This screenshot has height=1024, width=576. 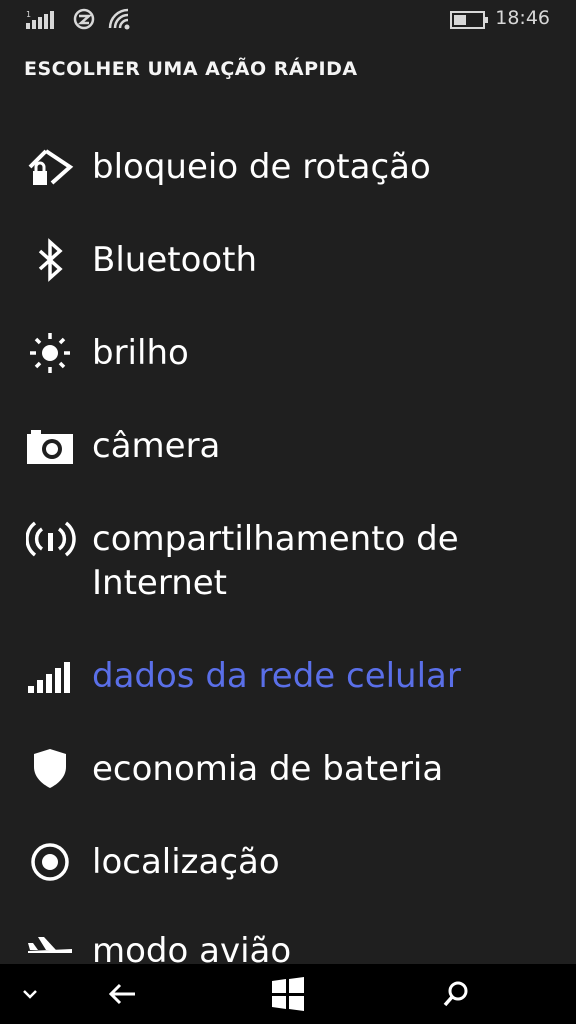 I want to click on page-title: ESCOLHER UMA AÇÃO RÁPIDA, so click(x=191, y=69).